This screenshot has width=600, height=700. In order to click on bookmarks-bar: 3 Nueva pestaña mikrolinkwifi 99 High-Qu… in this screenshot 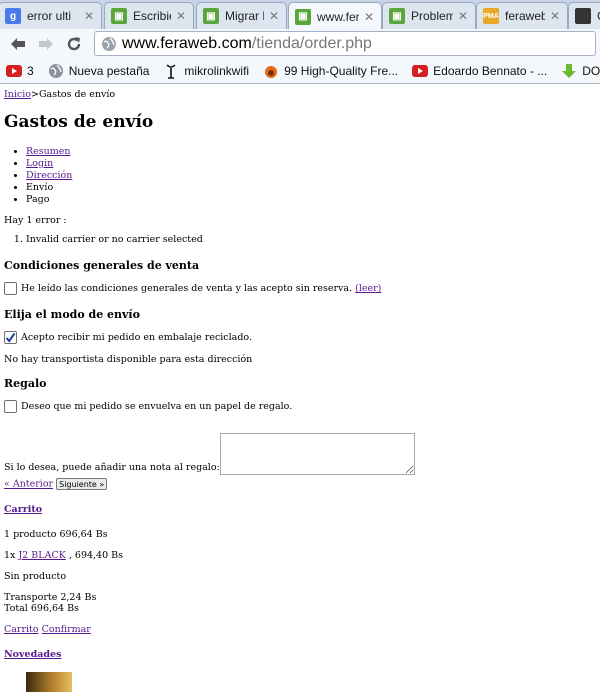, I will do `click(300, 71)`.